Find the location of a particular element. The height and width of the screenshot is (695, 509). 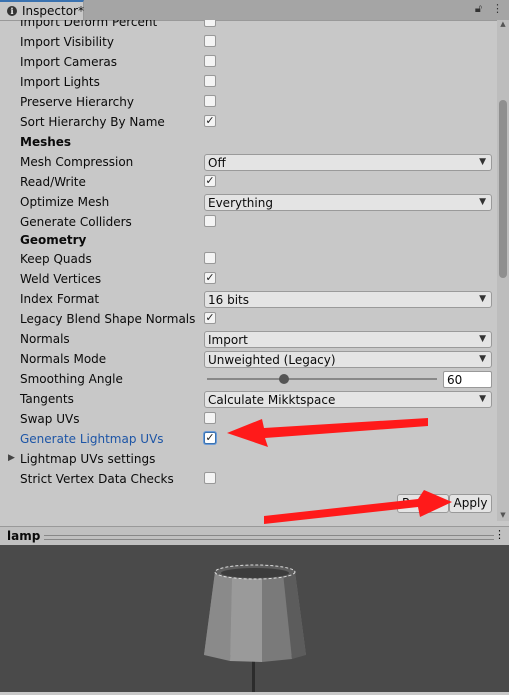

import-lights-label: Import Lights is located at coordinates (60, 82).